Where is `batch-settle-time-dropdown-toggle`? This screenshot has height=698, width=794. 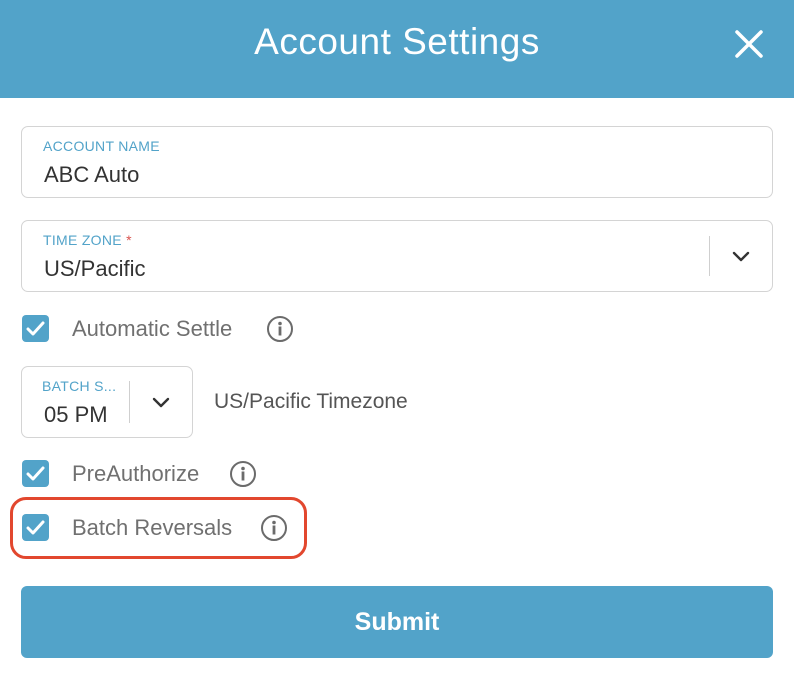
batch-settle-time-dropdown-toggle is located at coordinates (161, 403).